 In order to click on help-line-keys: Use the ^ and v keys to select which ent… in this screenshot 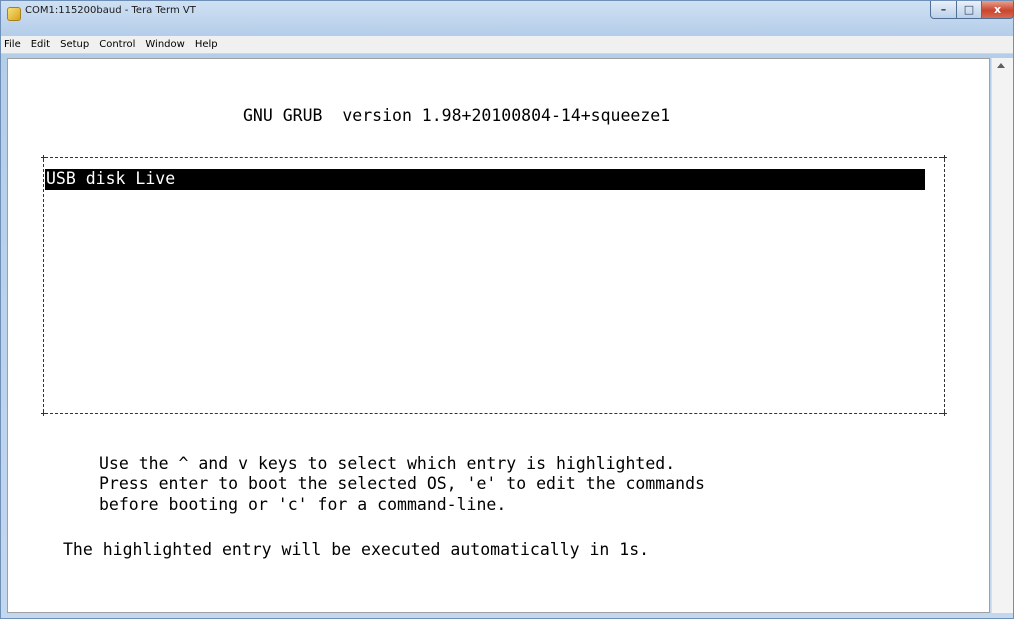, I will do `click(387, 463)`.